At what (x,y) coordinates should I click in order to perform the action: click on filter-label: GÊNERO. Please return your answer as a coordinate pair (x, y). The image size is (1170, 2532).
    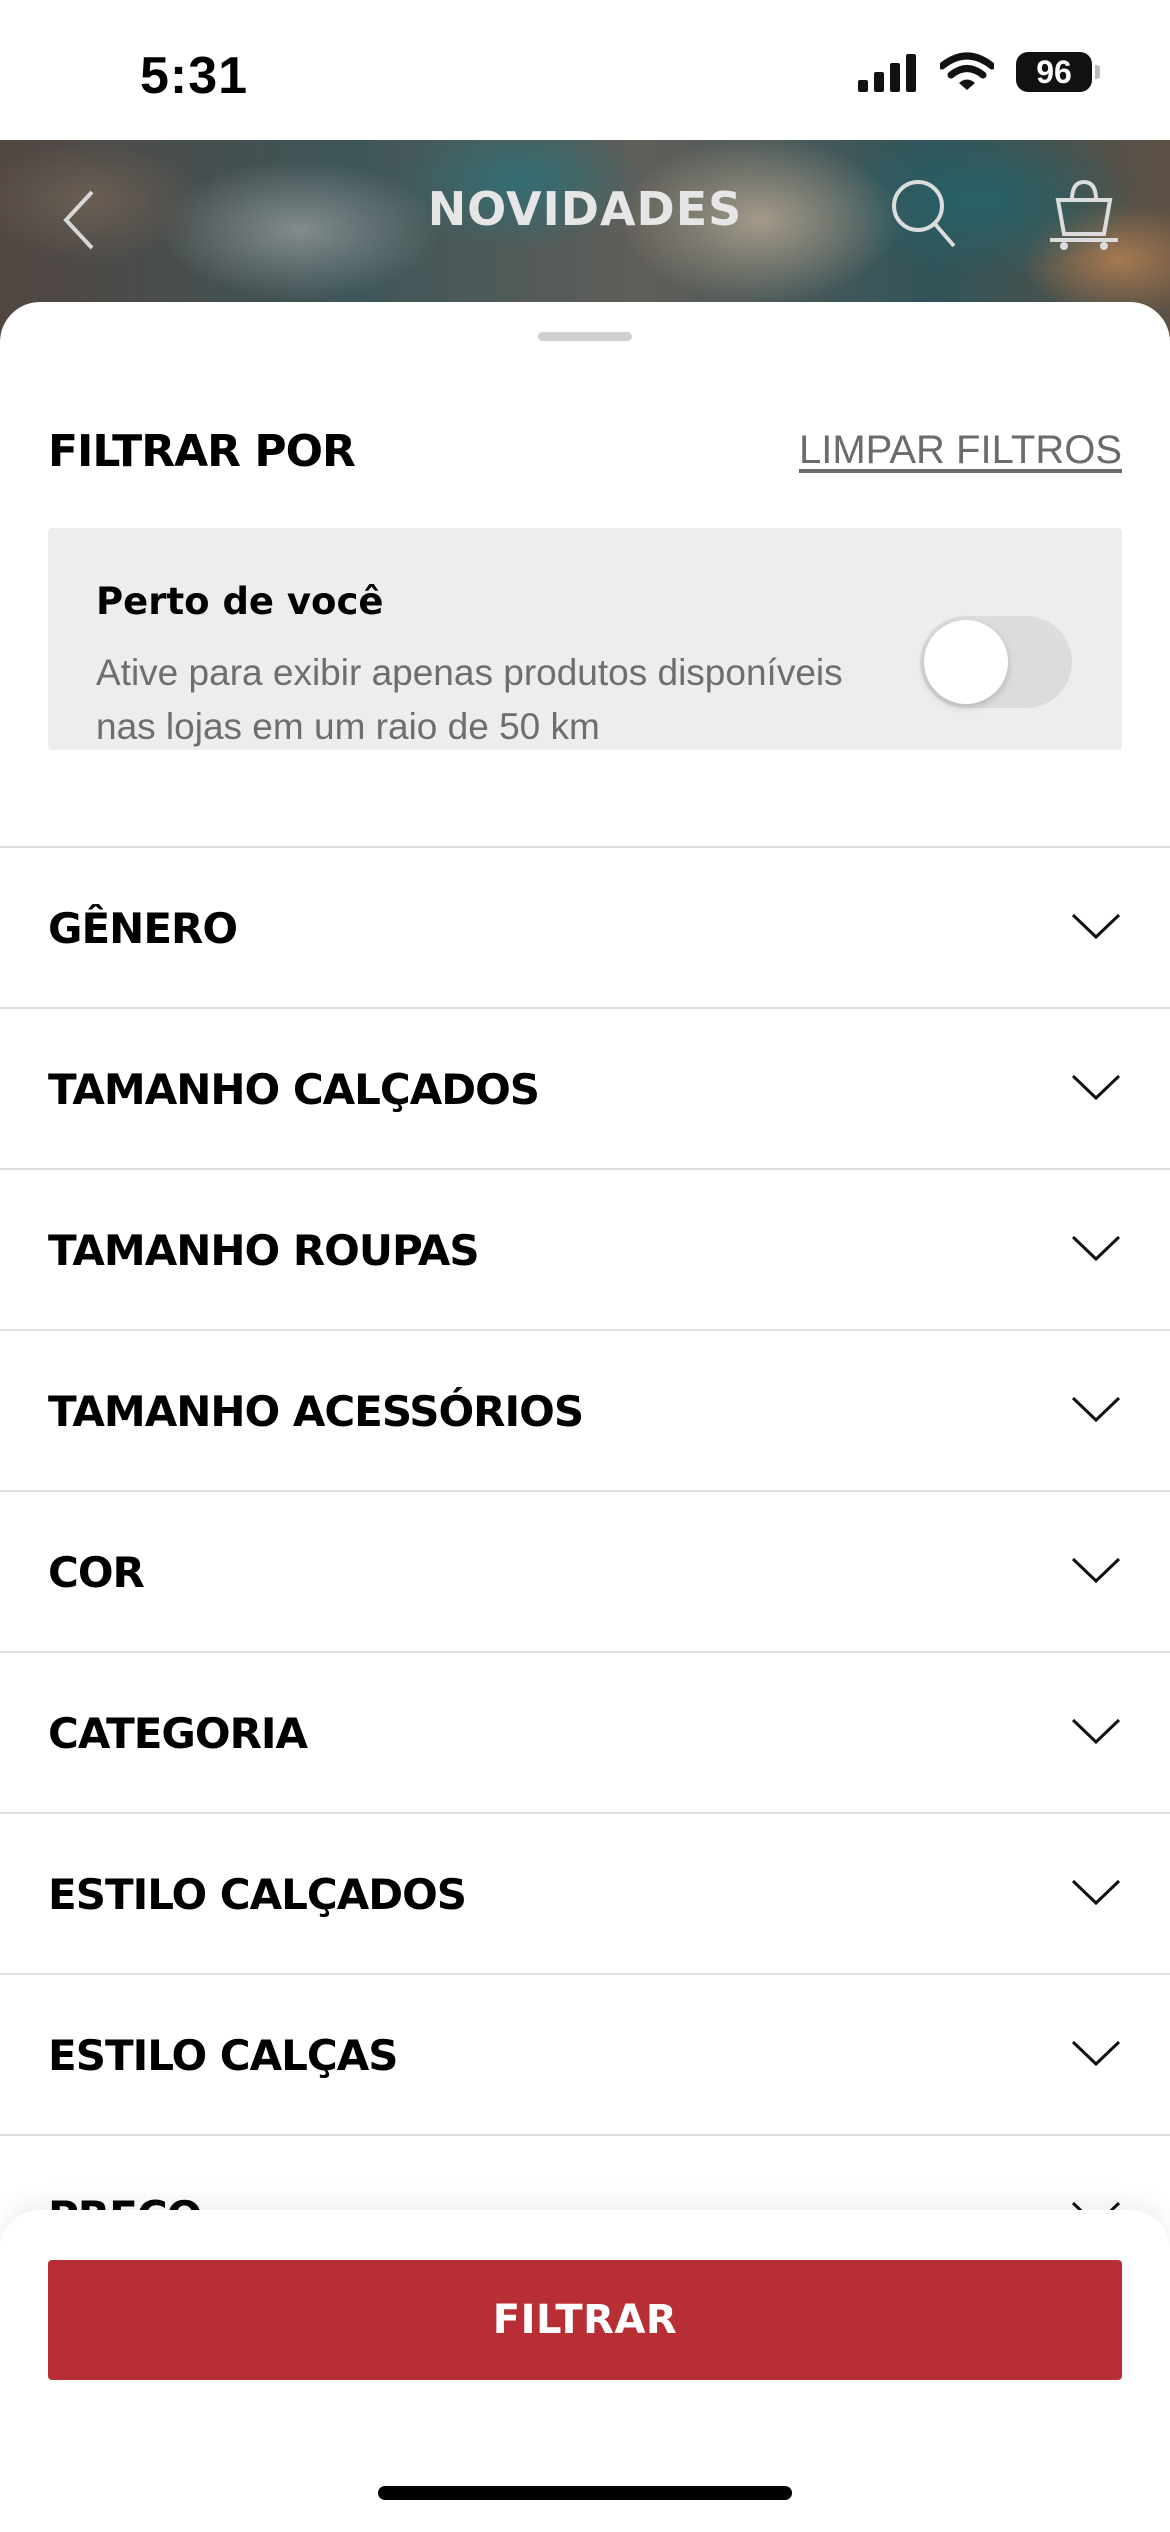
    Looking at the image, I should click on (143, 928).